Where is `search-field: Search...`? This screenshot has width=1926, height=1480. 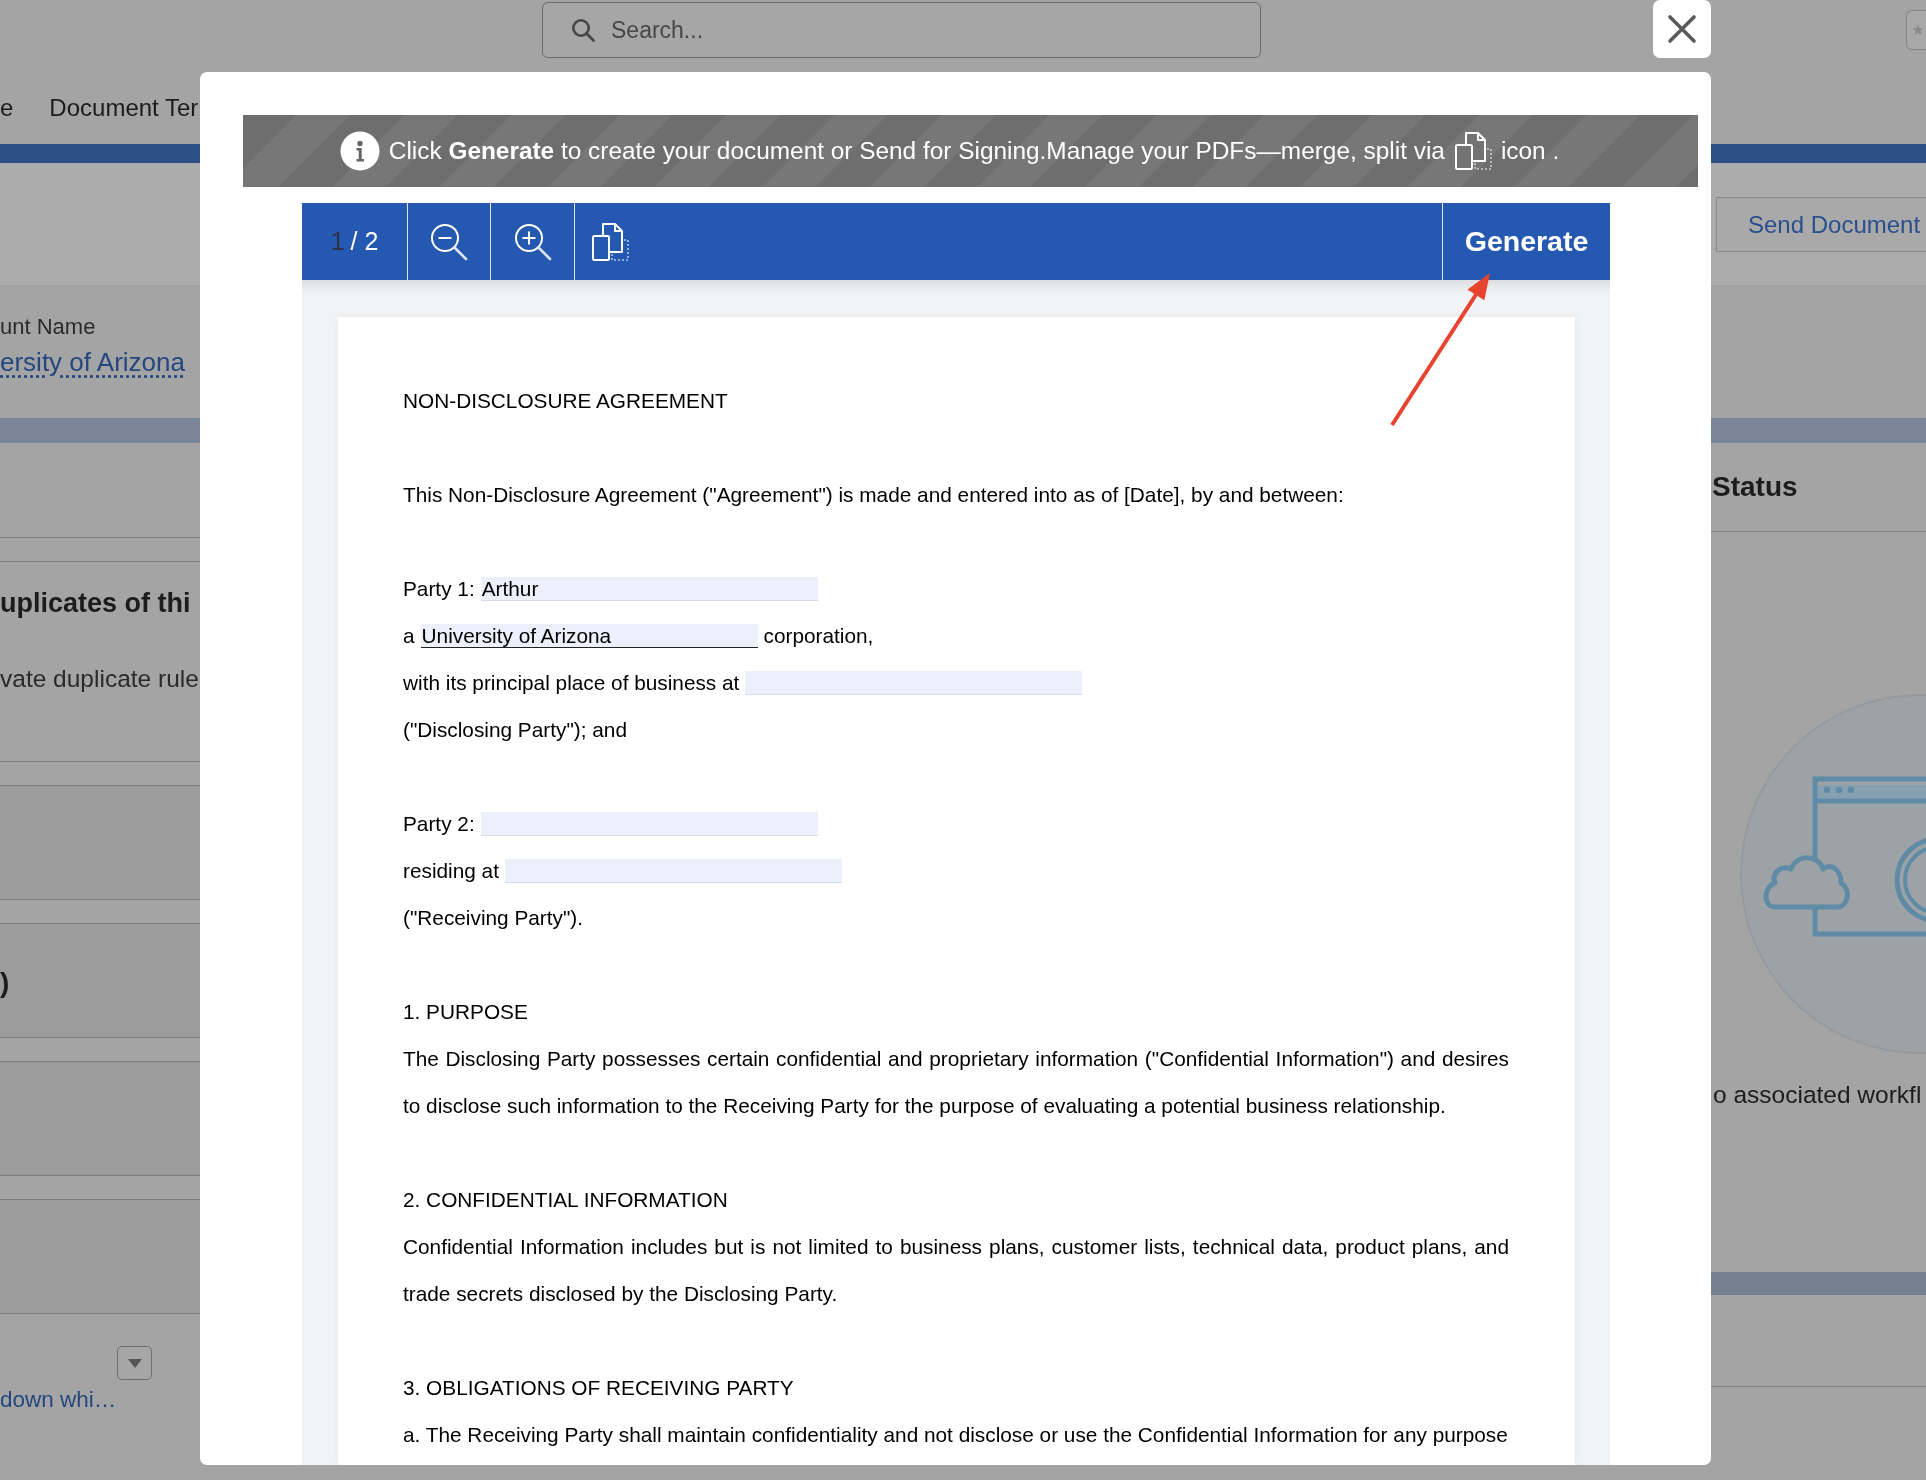 search-field: Search... is located at coordinates (901, 30).